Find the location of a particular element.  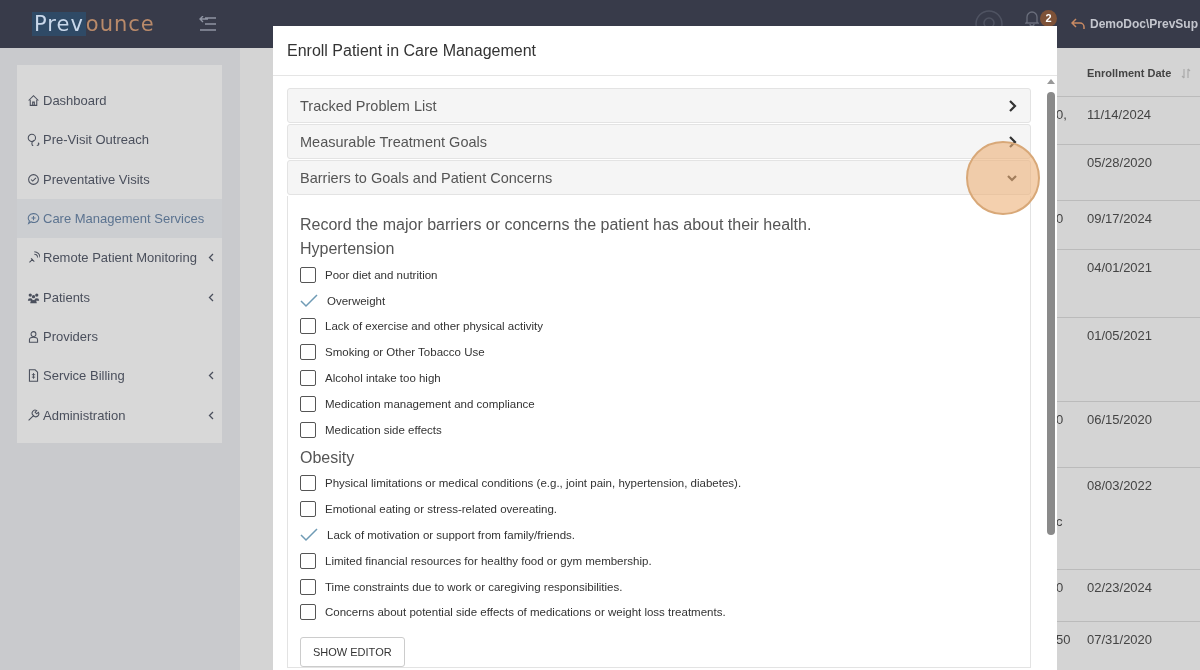

sidebar-item: Care Management Services is located at coordinates (119, 218).